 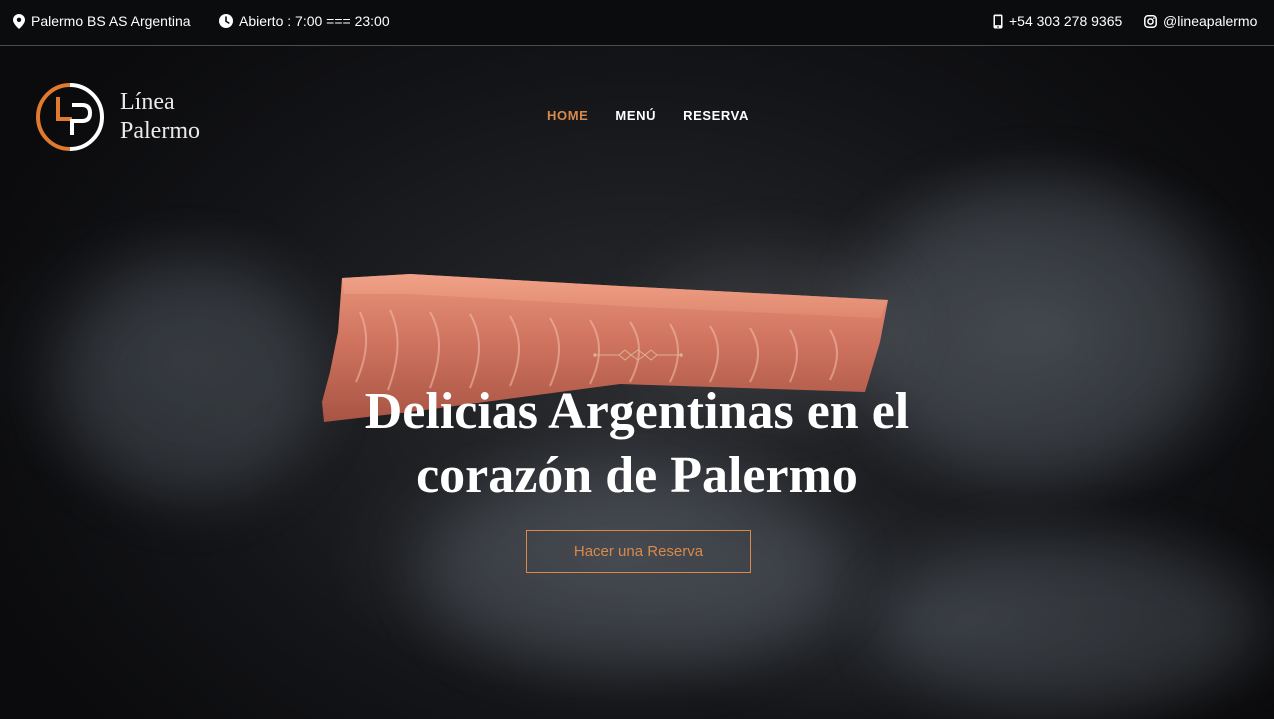 What do you see at coordinates (998, 21) in the screenshot?
I see `phone-icon` at bounding box center [998, 21].